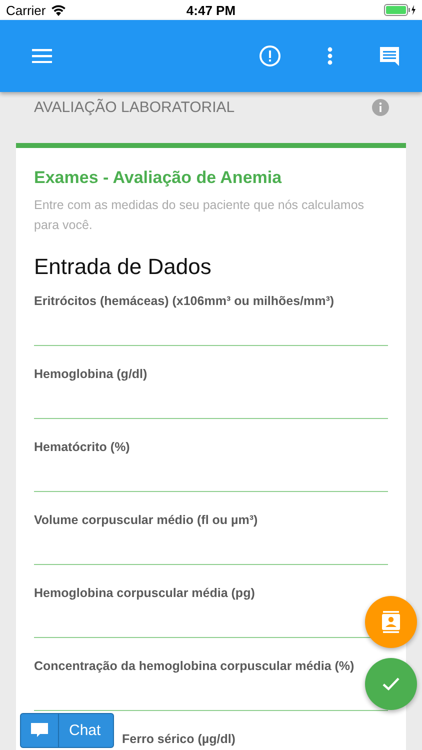 This screenshot has height=750, width=422. I want to click on field-label: Ferro sérico (µg/dl), so click(179, 739).